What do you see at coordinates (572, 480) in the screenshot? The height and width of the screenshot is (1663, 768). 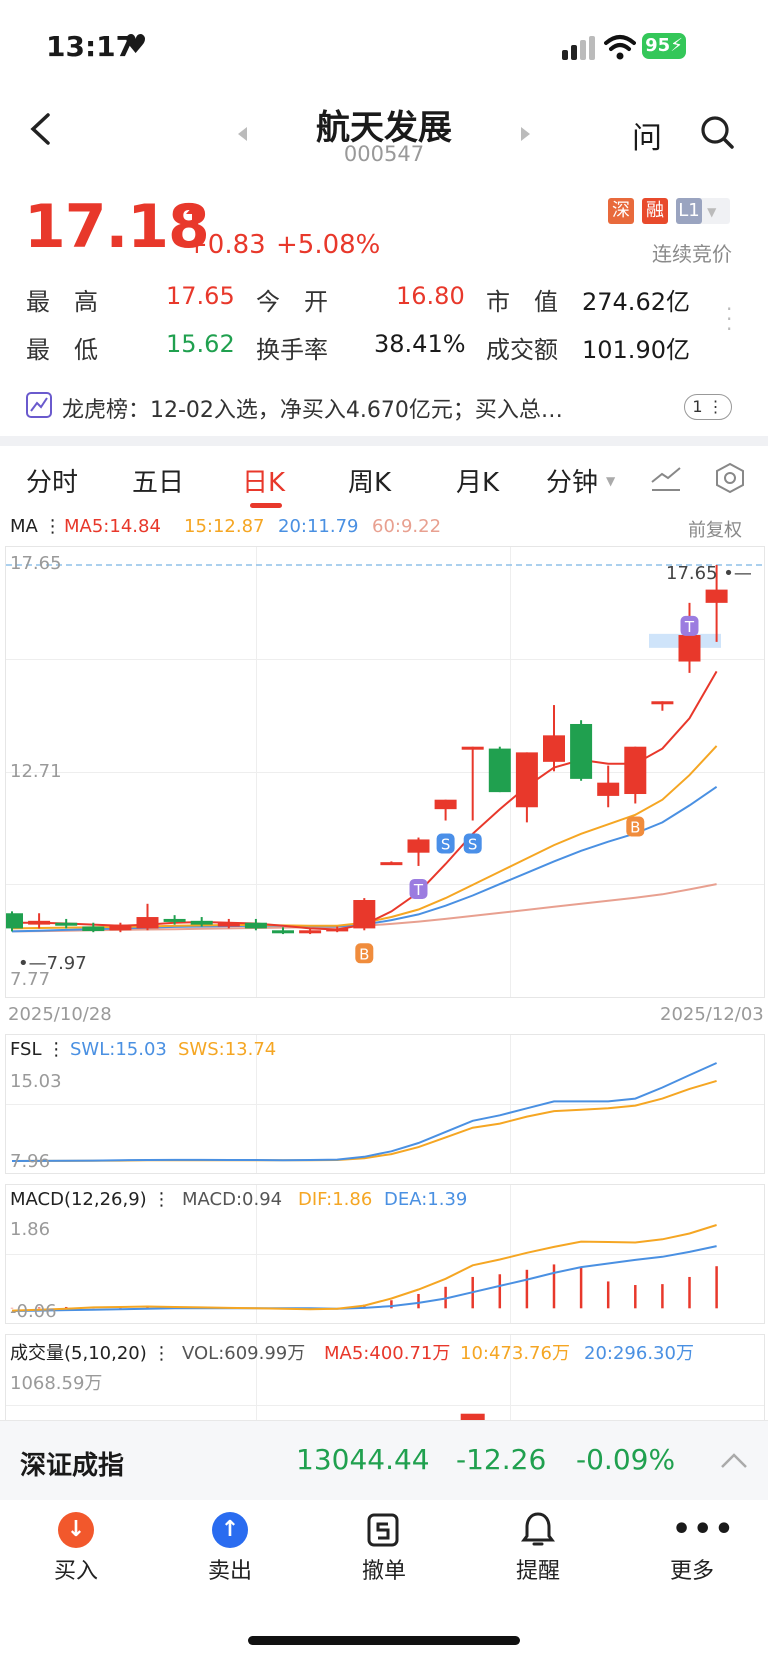 I see `tab-minute: 分钟` at bounding box center [572, 480].